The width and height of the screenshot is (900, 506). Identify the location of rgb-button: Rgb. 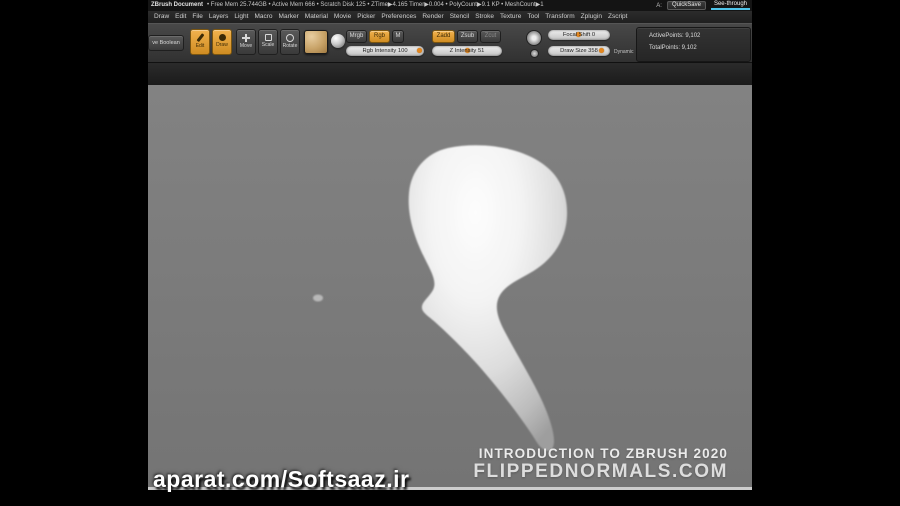
(379, 36).